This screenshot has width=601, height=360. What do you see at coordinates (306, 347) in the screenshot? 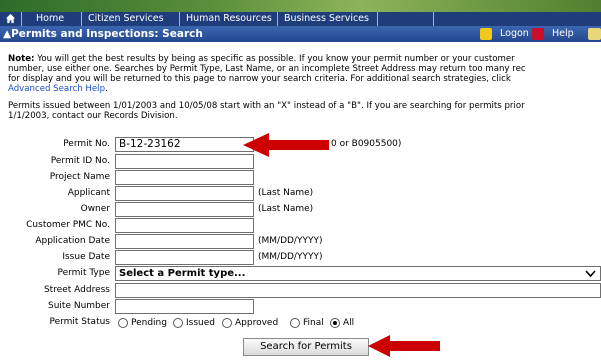
I see `search-for-permits-button: Search for Permits` at bounding box center [306, 347].